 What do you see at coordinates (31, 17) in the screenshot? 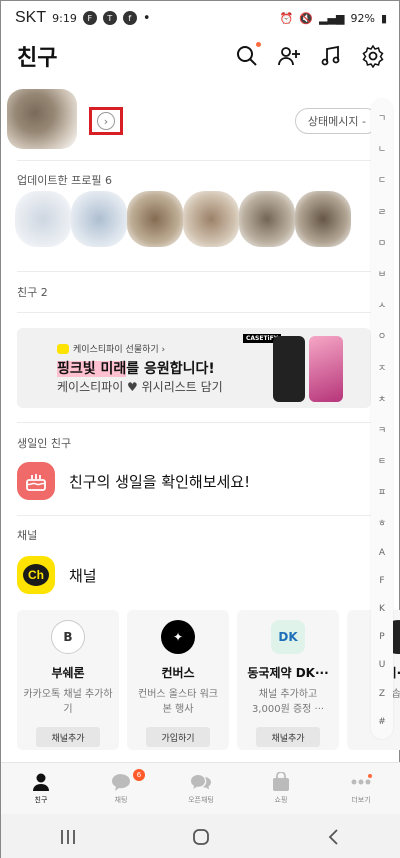
I see `carrier-label: SKT` at bounding box center [31, 17].